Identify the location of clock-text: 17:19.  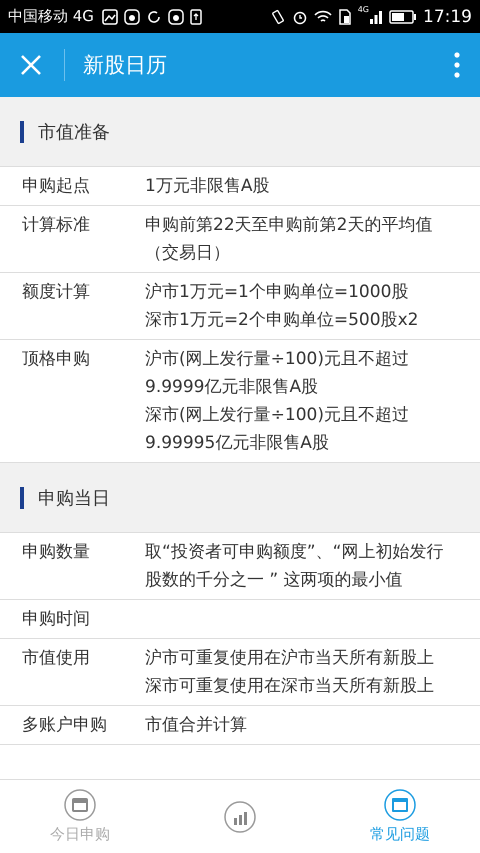
(447, 16).